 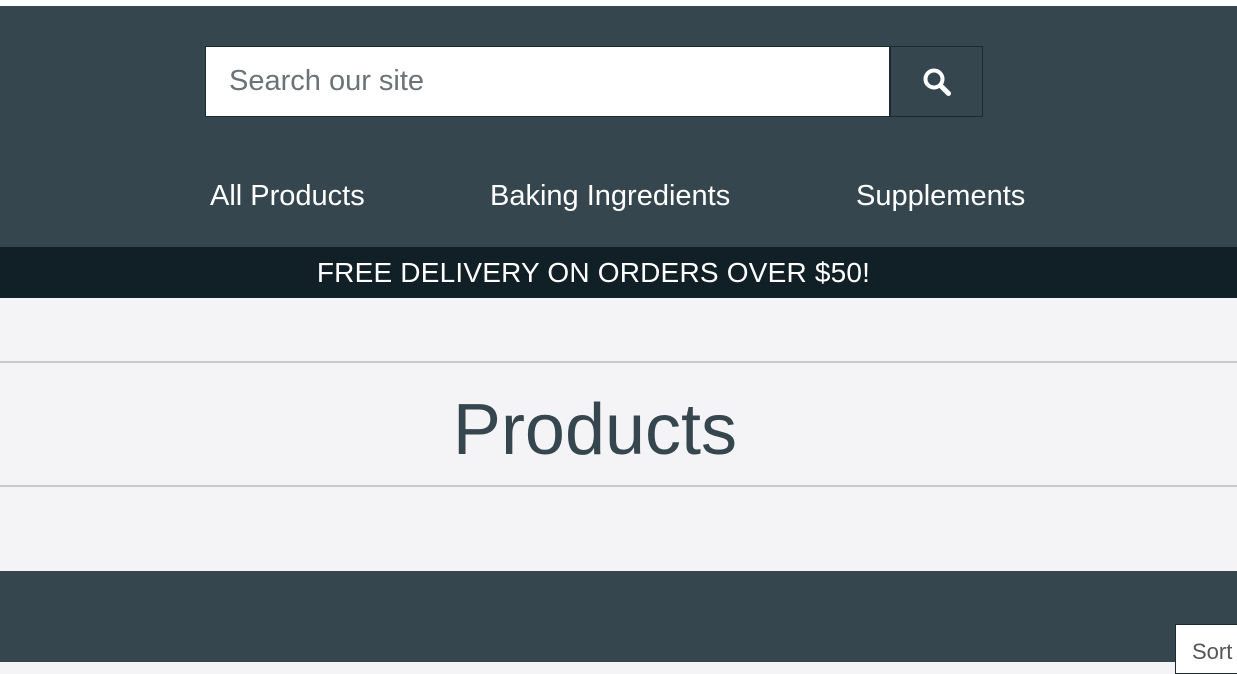 What do you see at coordinates (287, 196) in the screenshot?
I see `nav-item-all-products: All Products` at bounding box center [287, 196].